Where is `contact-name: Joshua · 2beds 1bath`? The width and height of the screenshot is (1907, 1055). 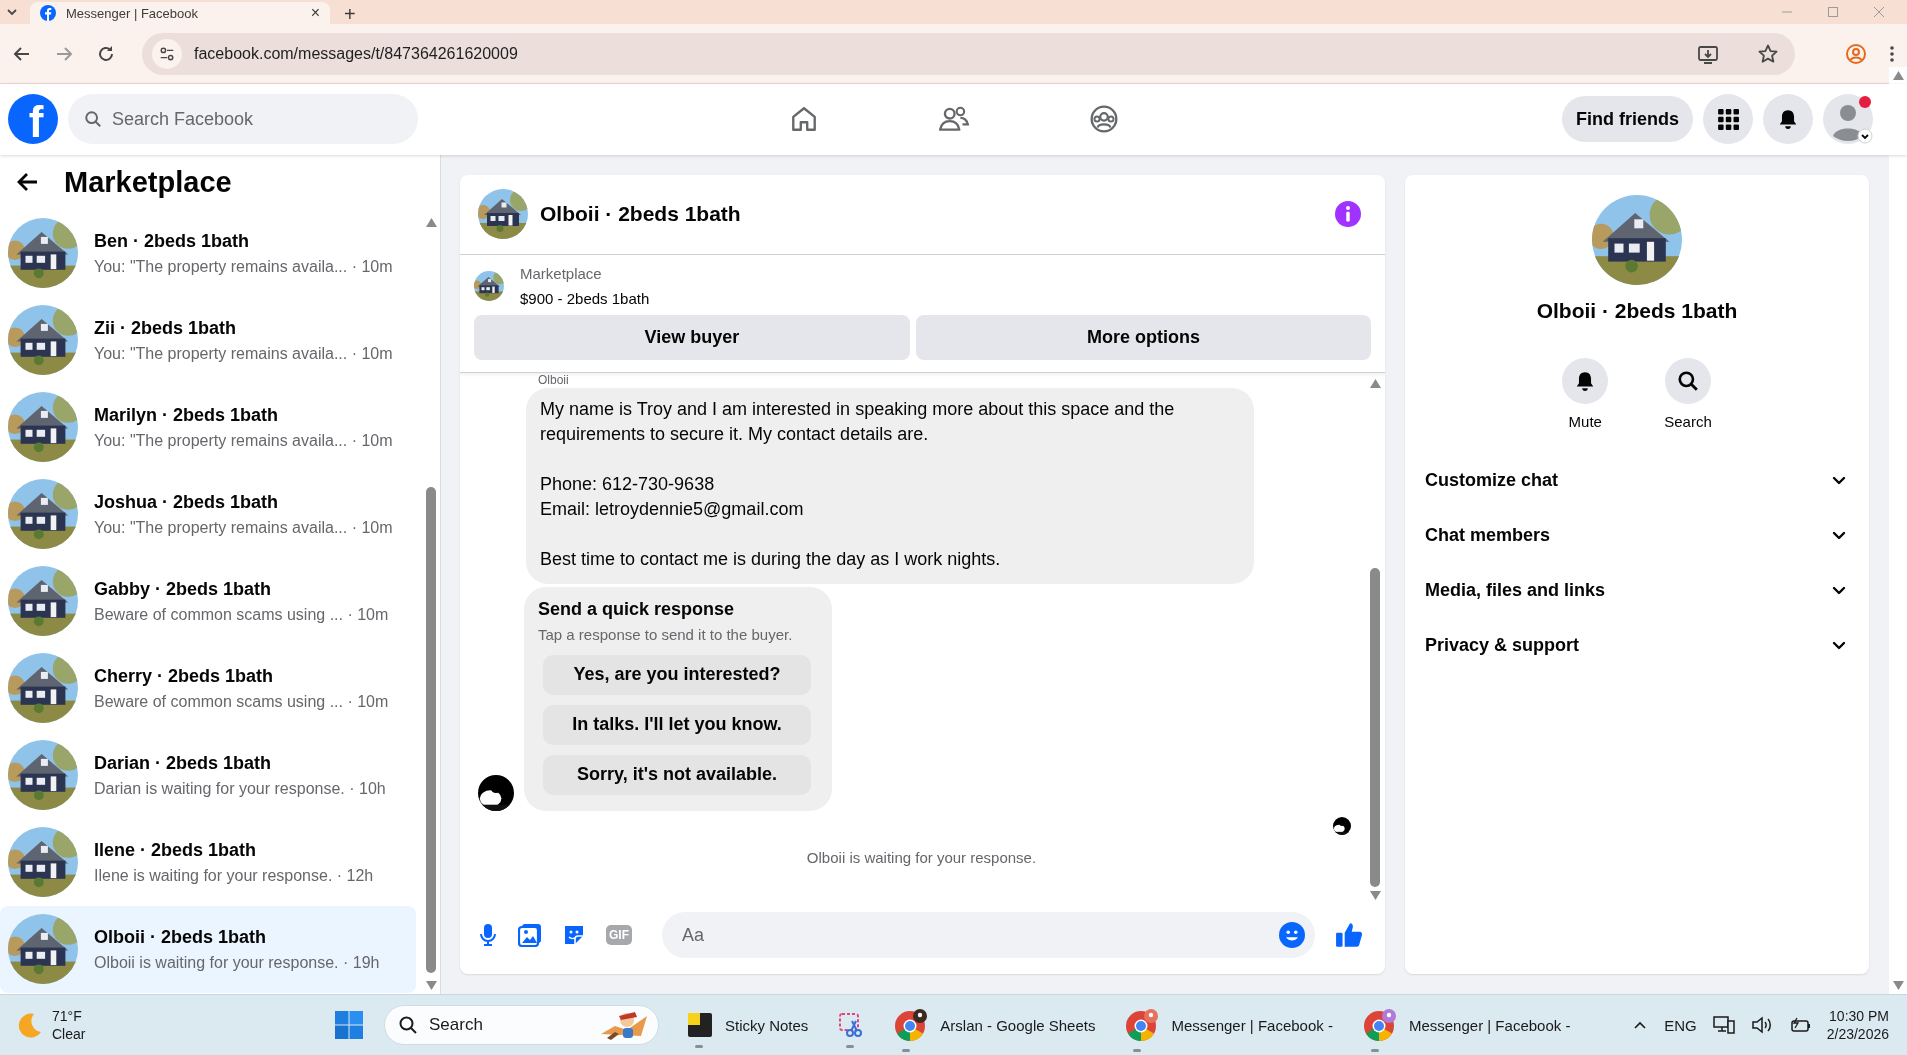 contact-name: Joshua · 2beds 1bath is located at coordinates (187, 502).